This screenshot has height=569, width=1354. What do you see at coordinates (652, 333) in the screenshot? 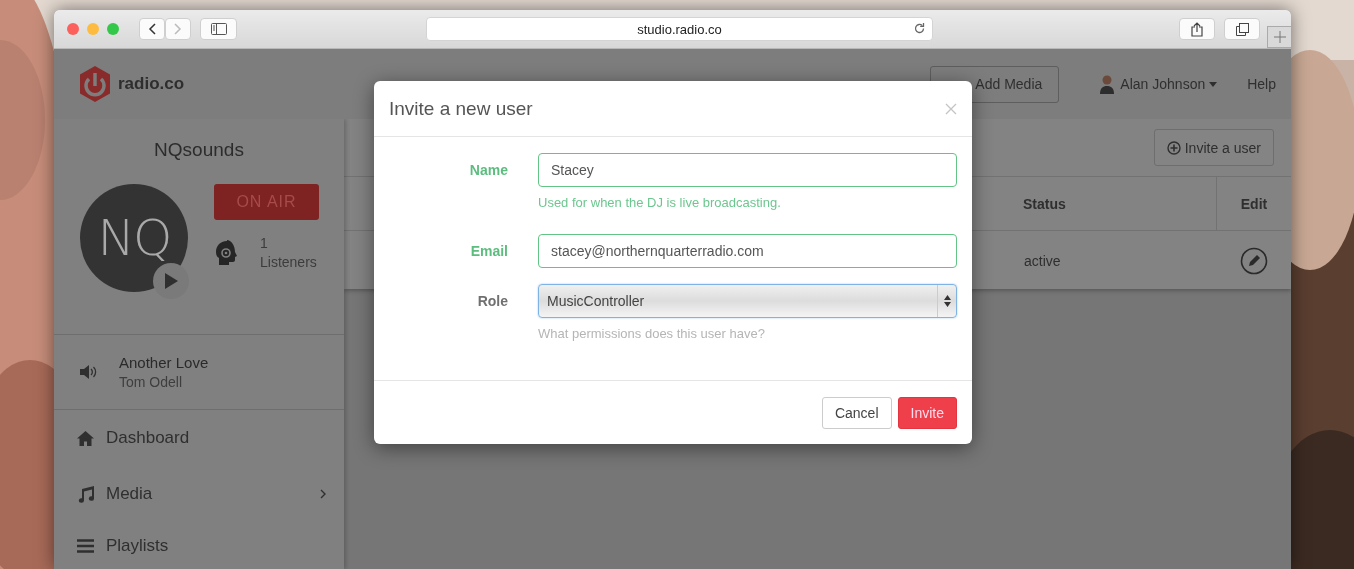
I see `help-text: What permissions does this user have?` at bounding box center [652, 333].